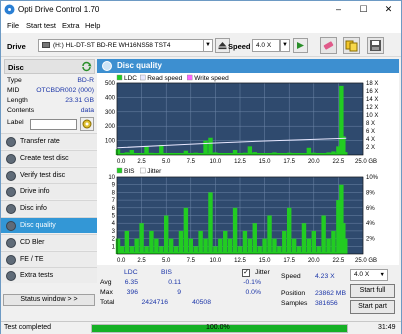 The width and height of the screenshot is (402, 334). I want to click on x-tick-label: 22.5, so click(339, 261).